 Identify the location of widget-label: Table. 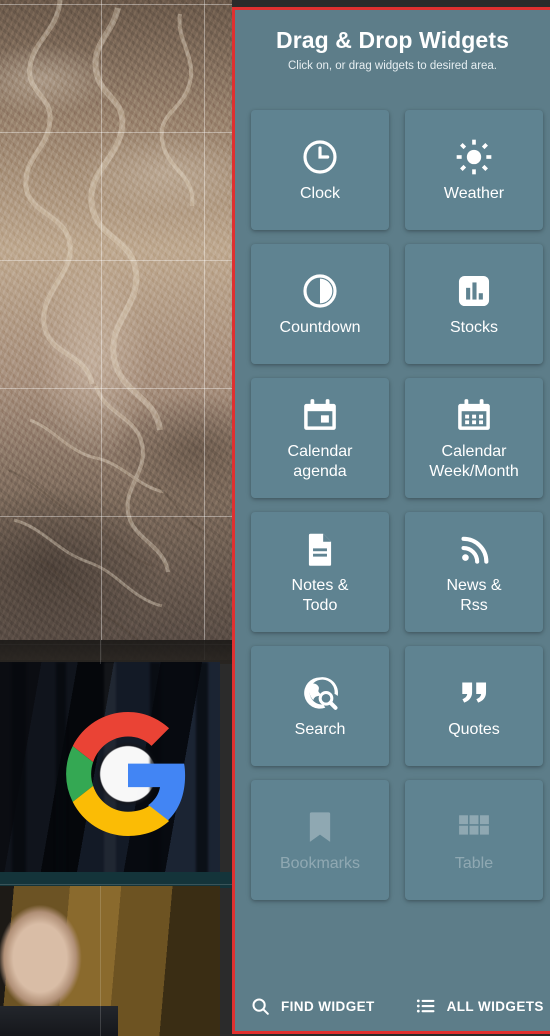
(474, 863).